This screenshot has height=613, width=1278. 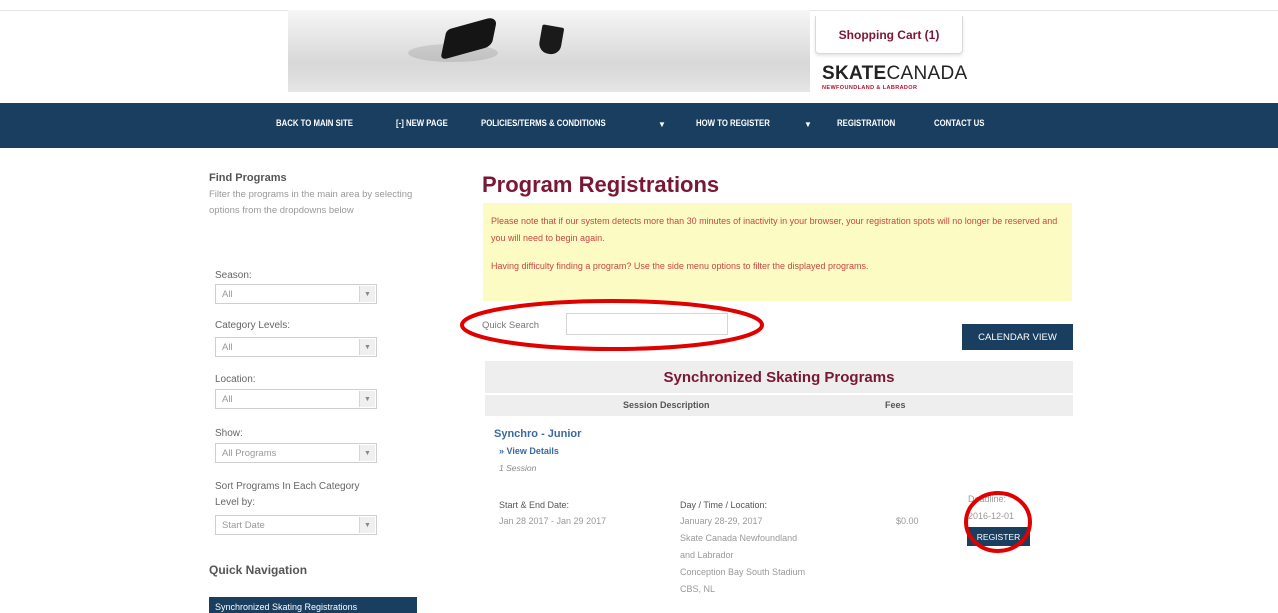 What do you see at coordinates (721, 521) in the screenshot?
I see `dtl-line-1: January 28-29, 2017` at bounding box center [721, 521].